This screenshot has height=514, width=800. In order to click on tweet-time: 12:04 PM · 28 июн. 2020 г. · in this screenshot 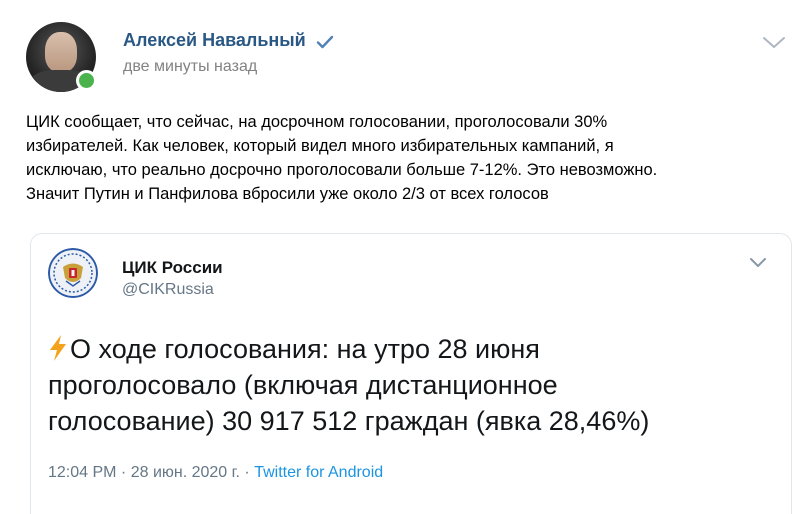, I will do `click(149, 472)`.